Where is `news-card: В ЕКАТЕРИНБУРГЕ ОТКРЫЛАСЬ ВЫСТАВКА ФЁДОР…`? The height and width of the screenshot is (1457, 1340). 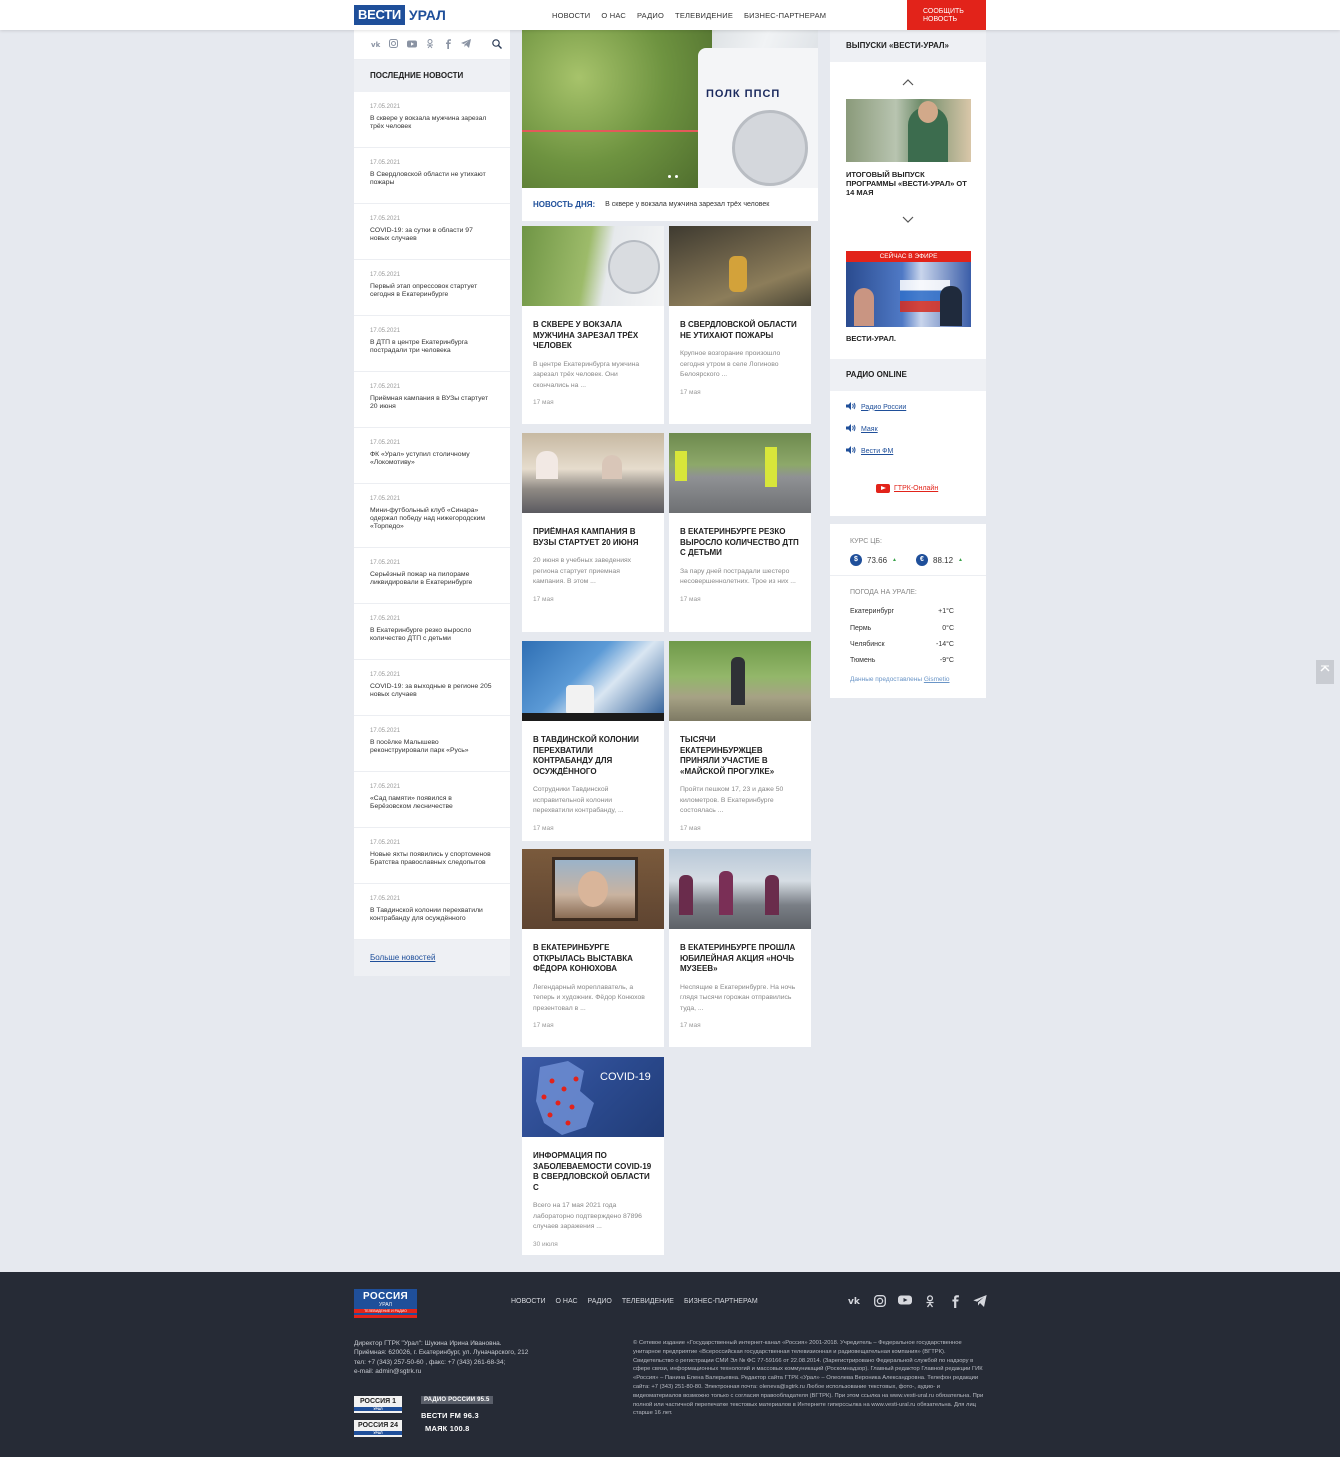
news-card: В ЕКАТЕРИНБУРГЕ ОТКРЫЛАСЬ ВЫСТАВКА ФЁДОР… is located at coordinates (593, 948).